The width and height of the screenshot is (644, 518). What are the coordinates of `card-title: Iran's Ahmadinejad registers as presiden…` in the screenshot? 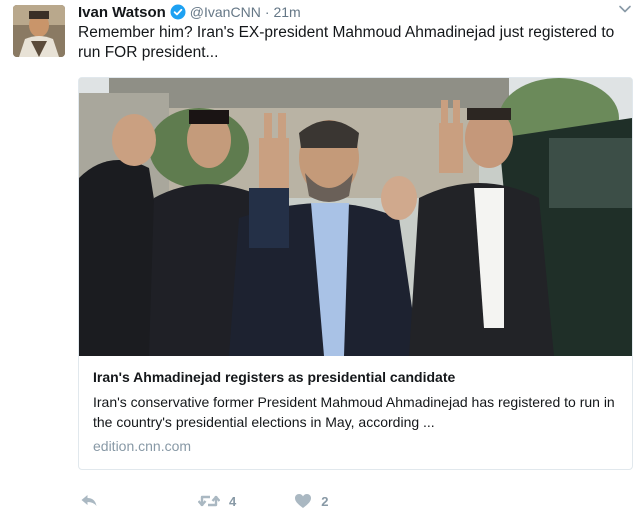 It's located at (357, 377).